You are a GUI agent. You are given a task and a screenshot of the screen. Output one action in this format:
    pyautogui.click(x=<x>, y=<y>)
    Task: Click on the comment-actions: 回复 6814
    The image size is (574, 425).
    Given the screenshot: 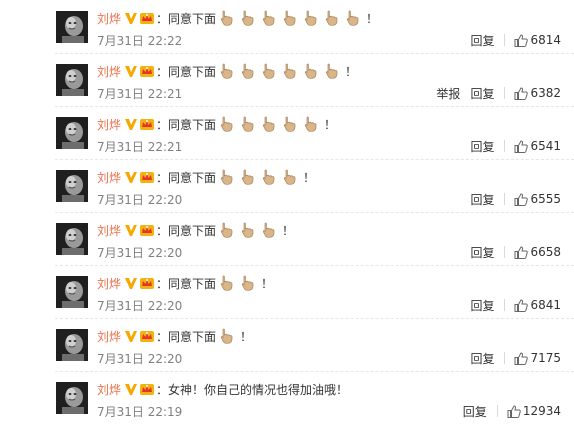 What is the action you would take?
    pyautogui.click(x=515, y=40)
    